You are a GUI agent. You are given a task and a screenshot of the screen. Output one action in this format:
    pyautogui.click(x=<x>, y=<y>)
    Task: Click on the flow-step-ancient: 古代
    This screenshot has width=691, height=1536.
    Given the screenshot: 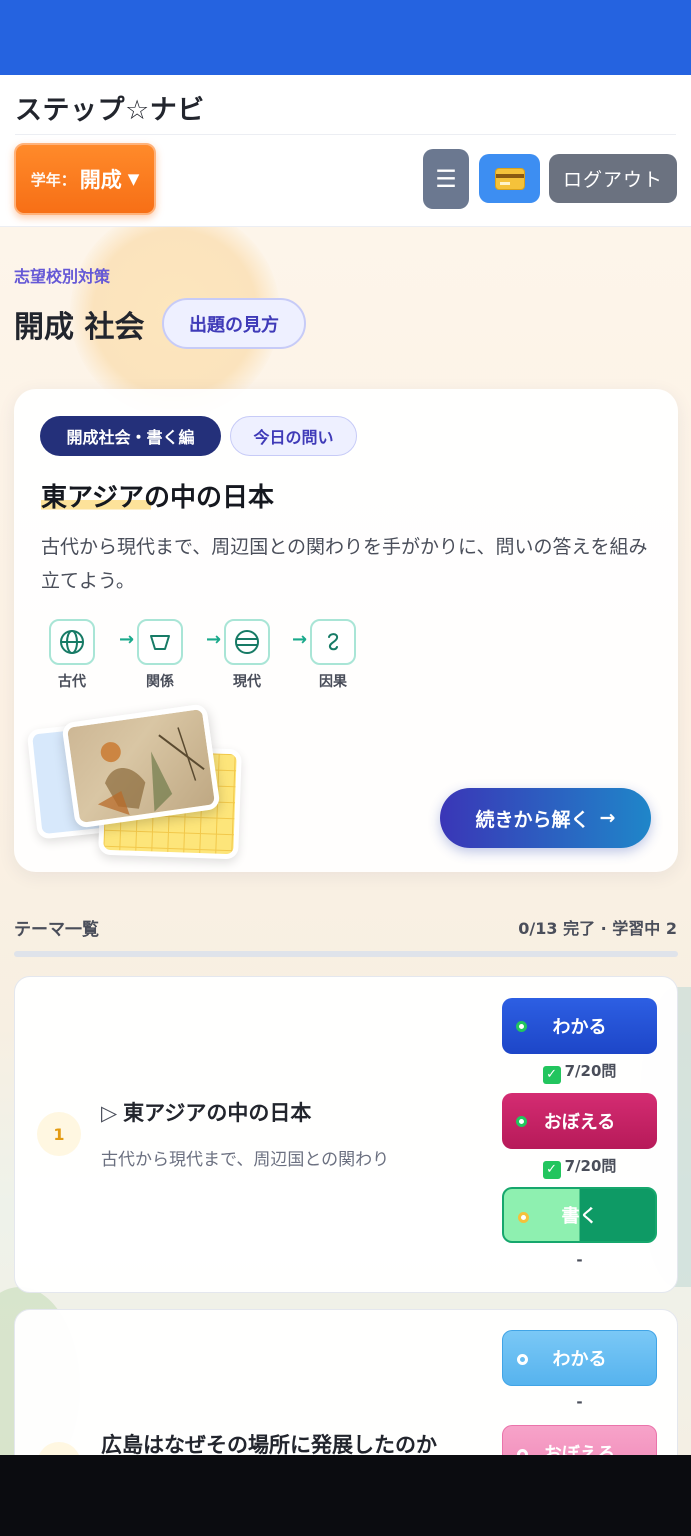 What is the action you would take?
    pyautogui.click(x=72, y=655)
    